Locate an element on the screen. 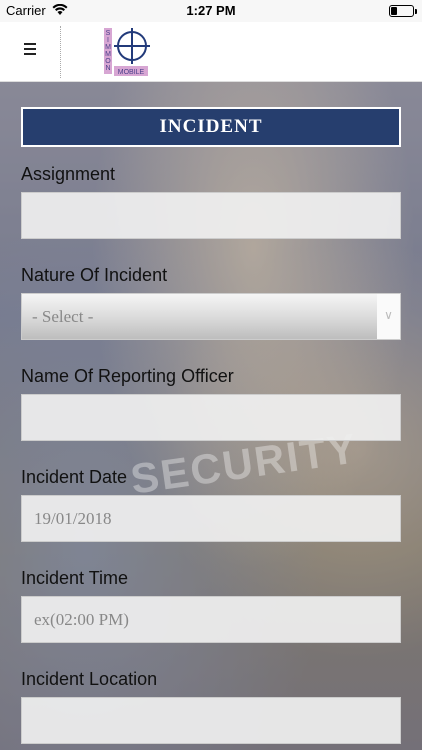 The image size is (422, 750). reporting-officer-input is located at coordinates (211, 417).